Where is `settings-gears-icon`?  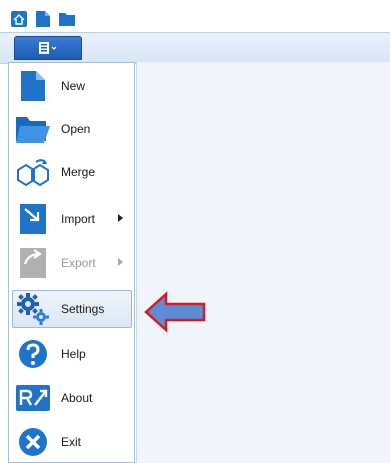
settings-gears-icon is located at coordinates (33, 309).